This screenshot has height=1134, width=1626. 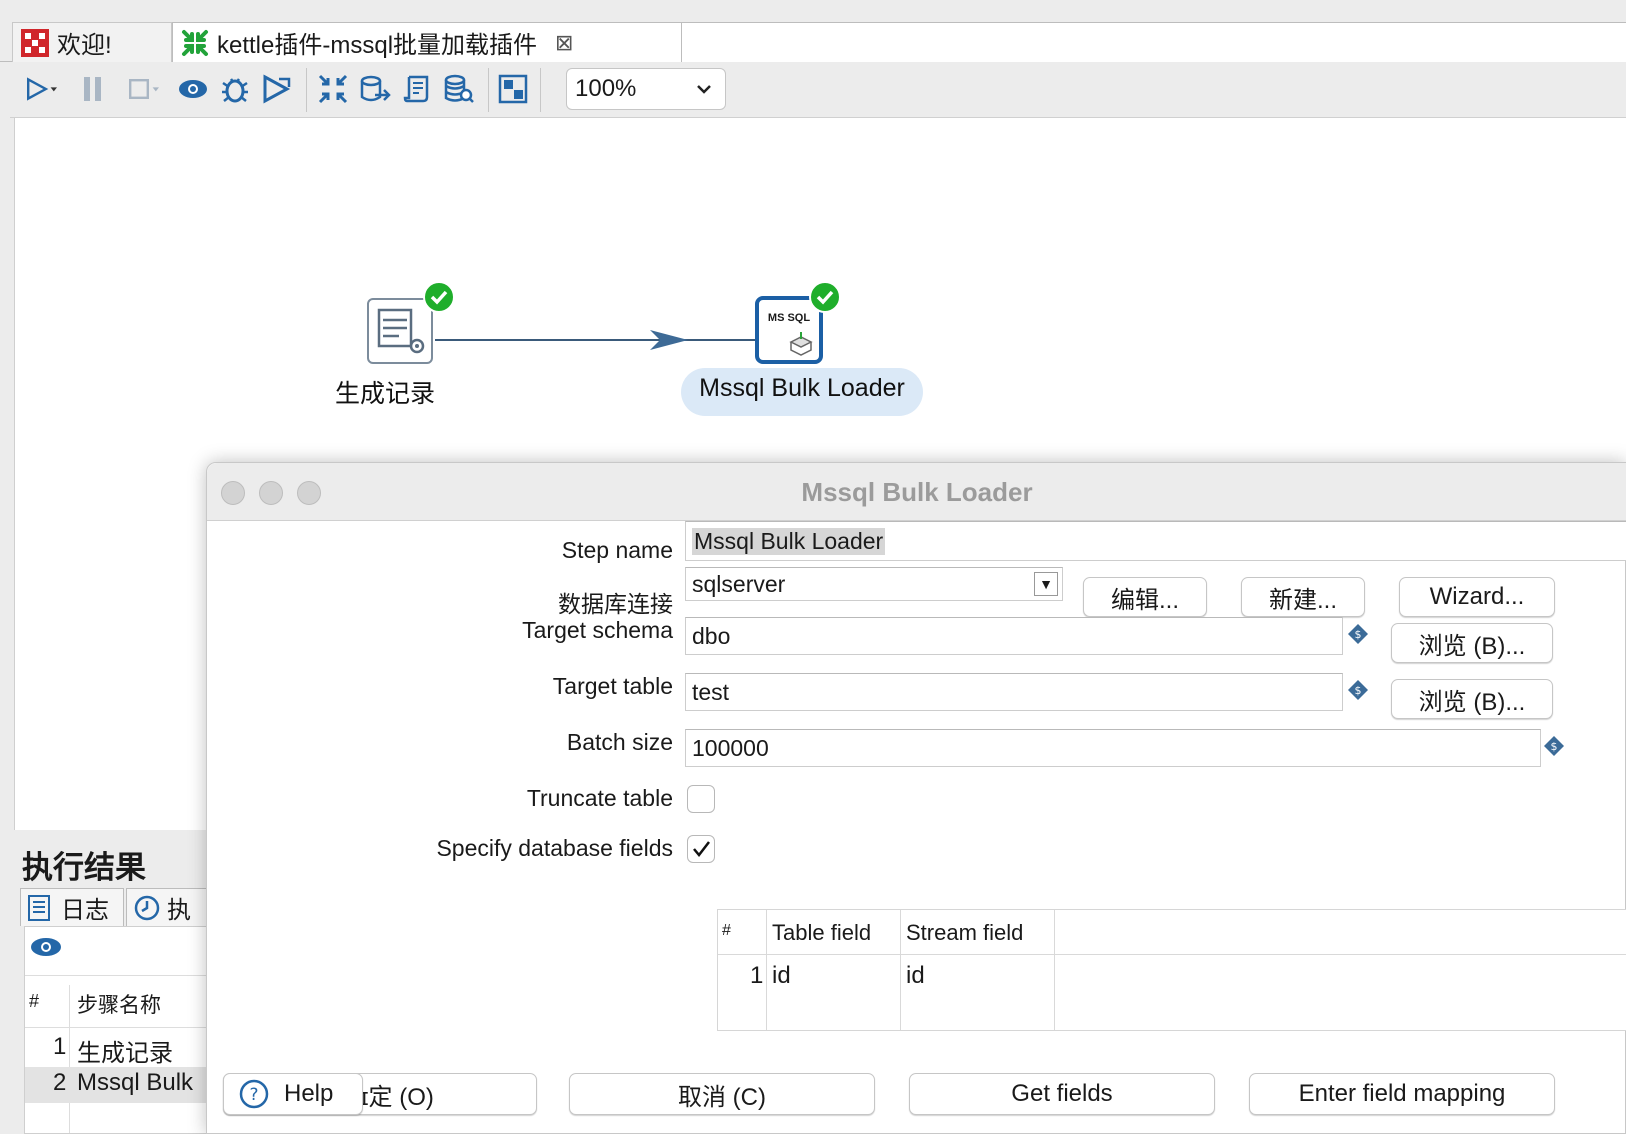 What do you see at coordinates (619, 742) in the screenshot?
I see `batch-size-label: Batch size` at bounding box center [619, 742].